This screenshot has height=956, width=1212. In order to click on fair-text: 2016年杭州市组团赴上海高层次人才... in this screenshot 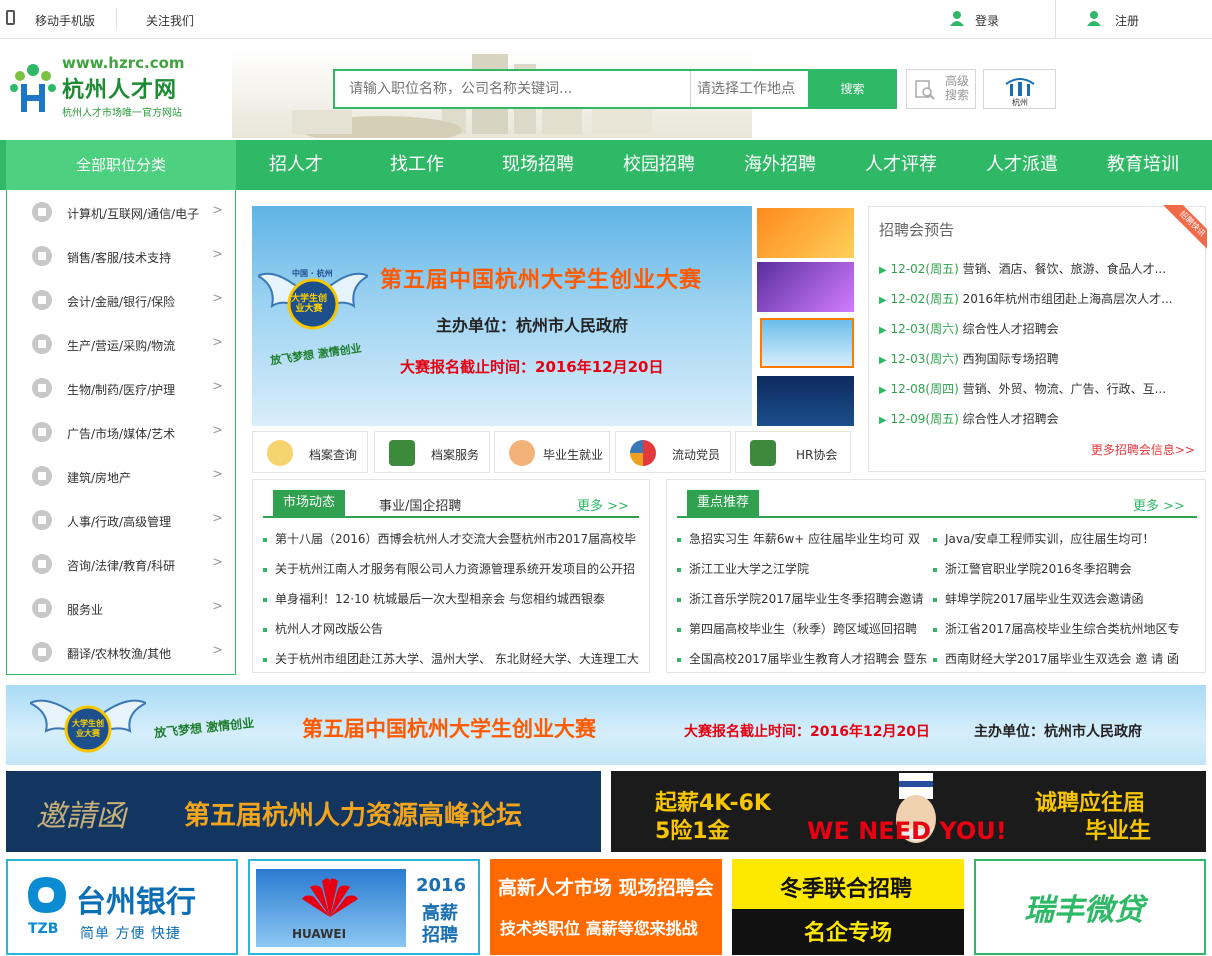, I will do `click(1067, 299)`.